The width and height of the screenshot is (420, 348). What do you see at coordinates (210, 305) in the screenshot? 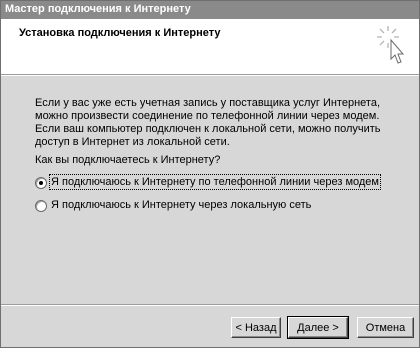
I see `footer-divider` at bounding box center [210, 305].